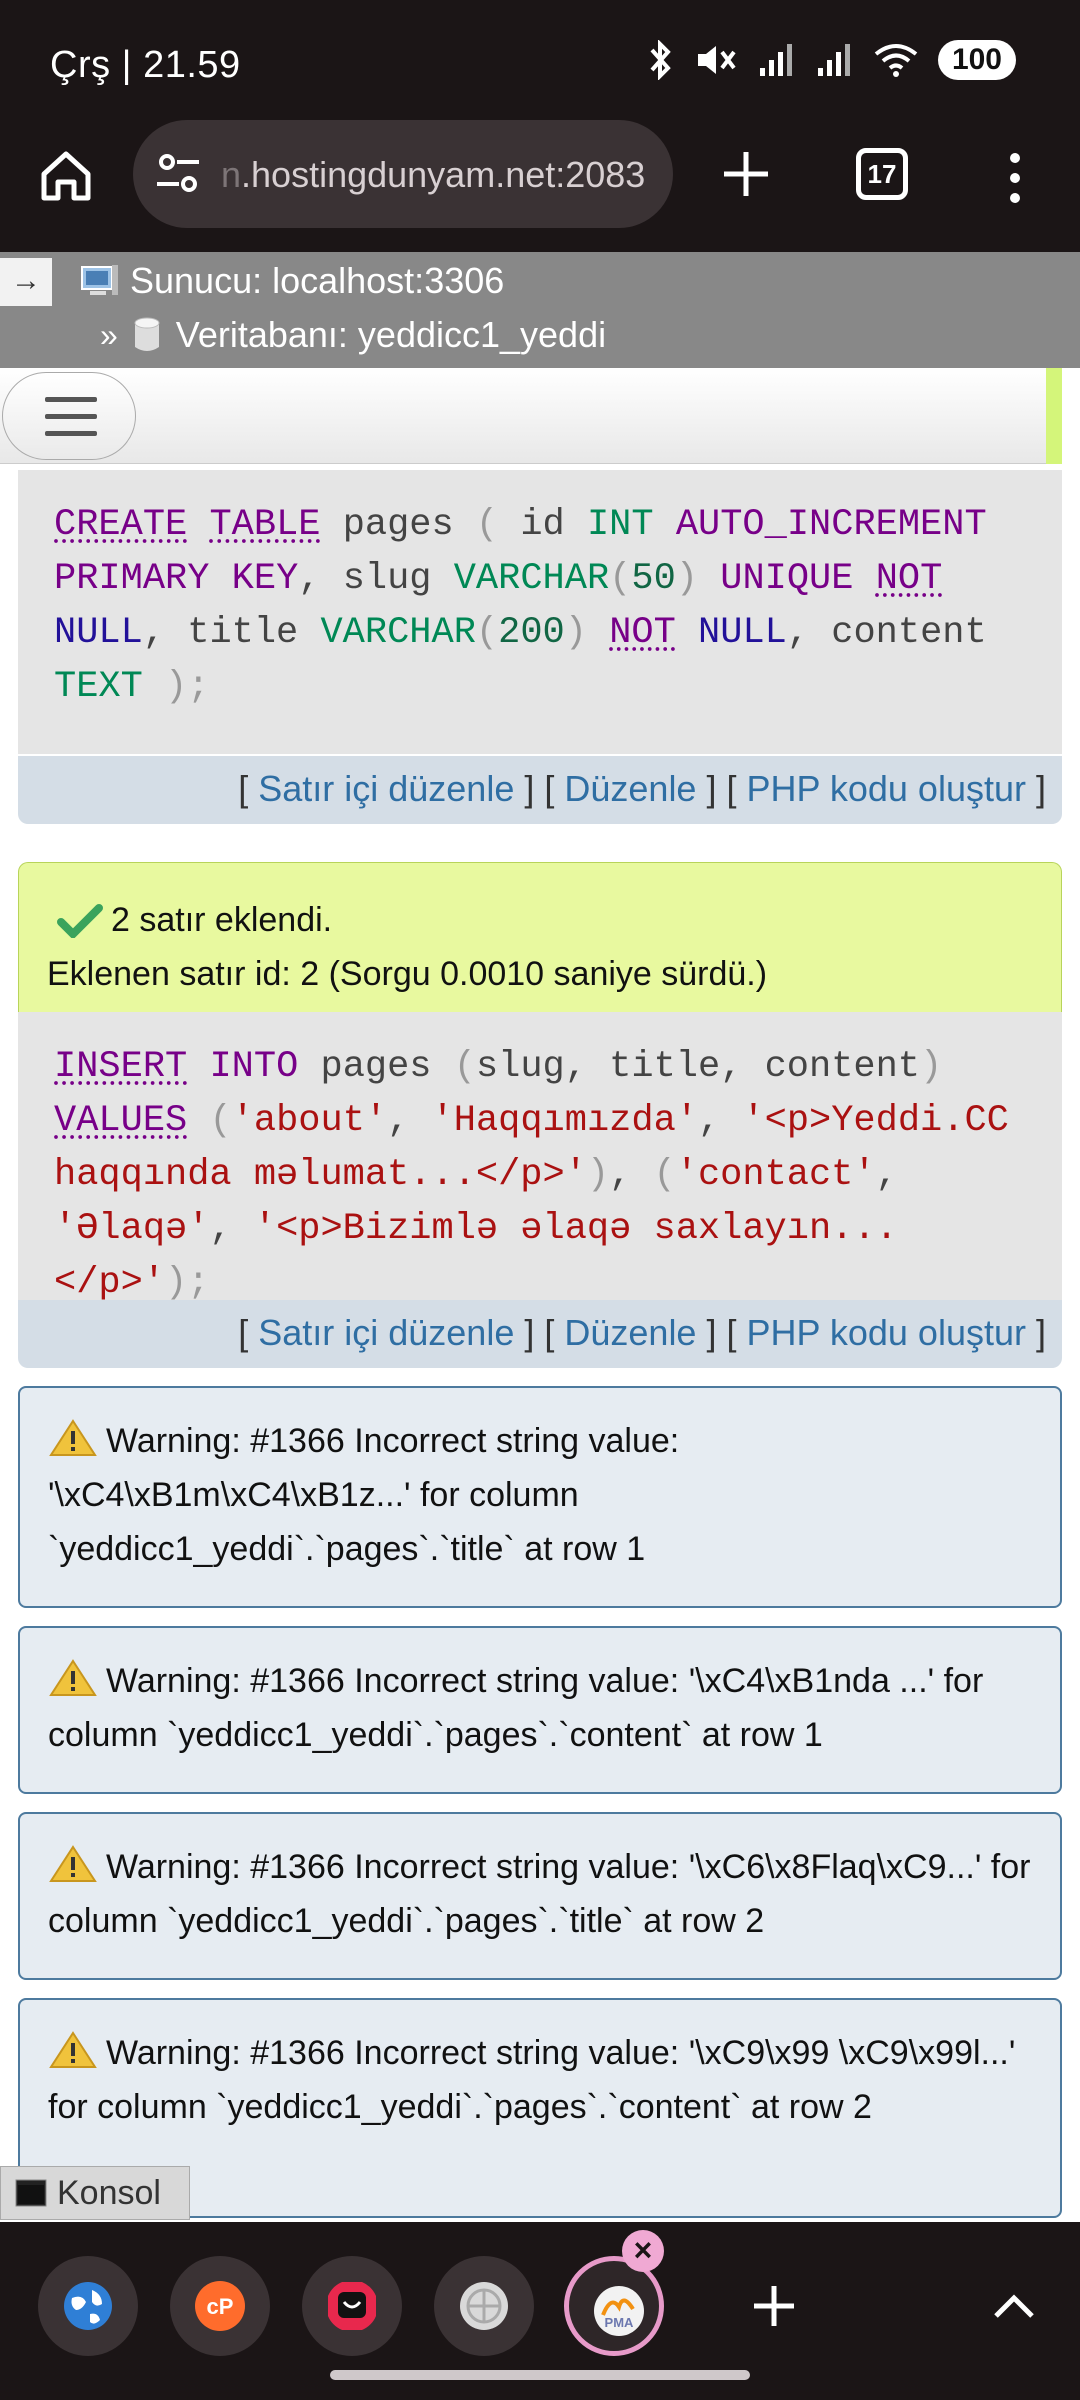 This screenshot has height=2400, width=1080. I want to click on globe-icon, so click(88, 2306).